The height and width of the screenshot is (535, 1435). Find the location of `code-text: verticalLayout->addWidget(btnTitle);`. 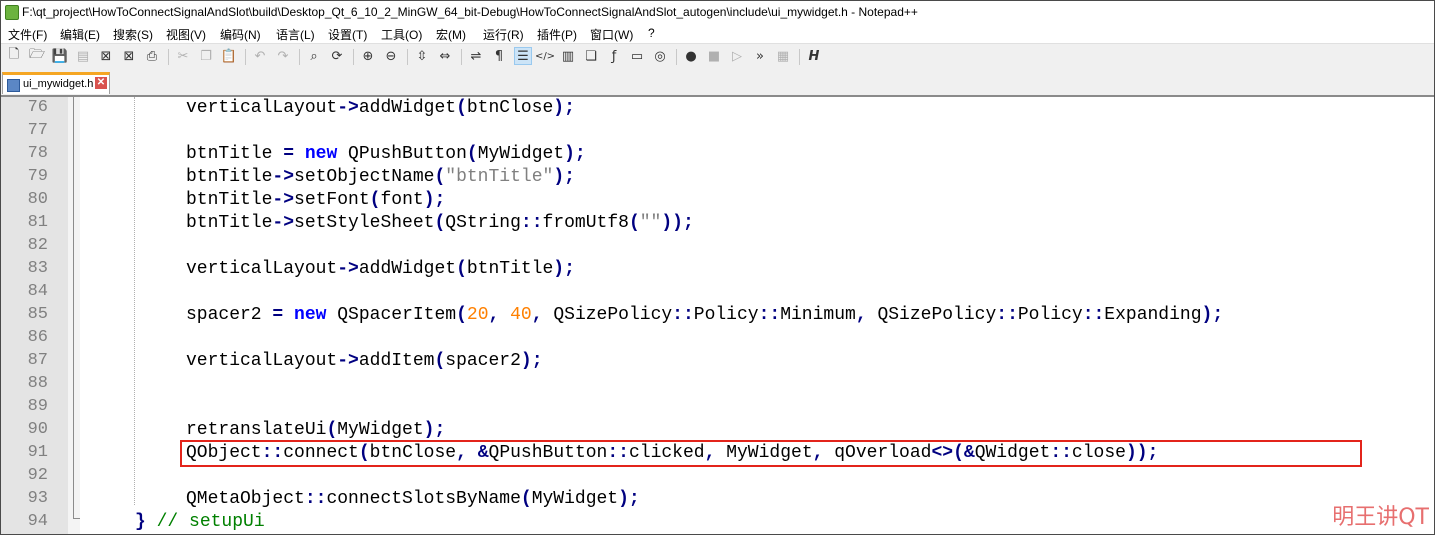

code-text: verticalLayout->addWidget(btnTitle); is located at coordinates (380, 269).